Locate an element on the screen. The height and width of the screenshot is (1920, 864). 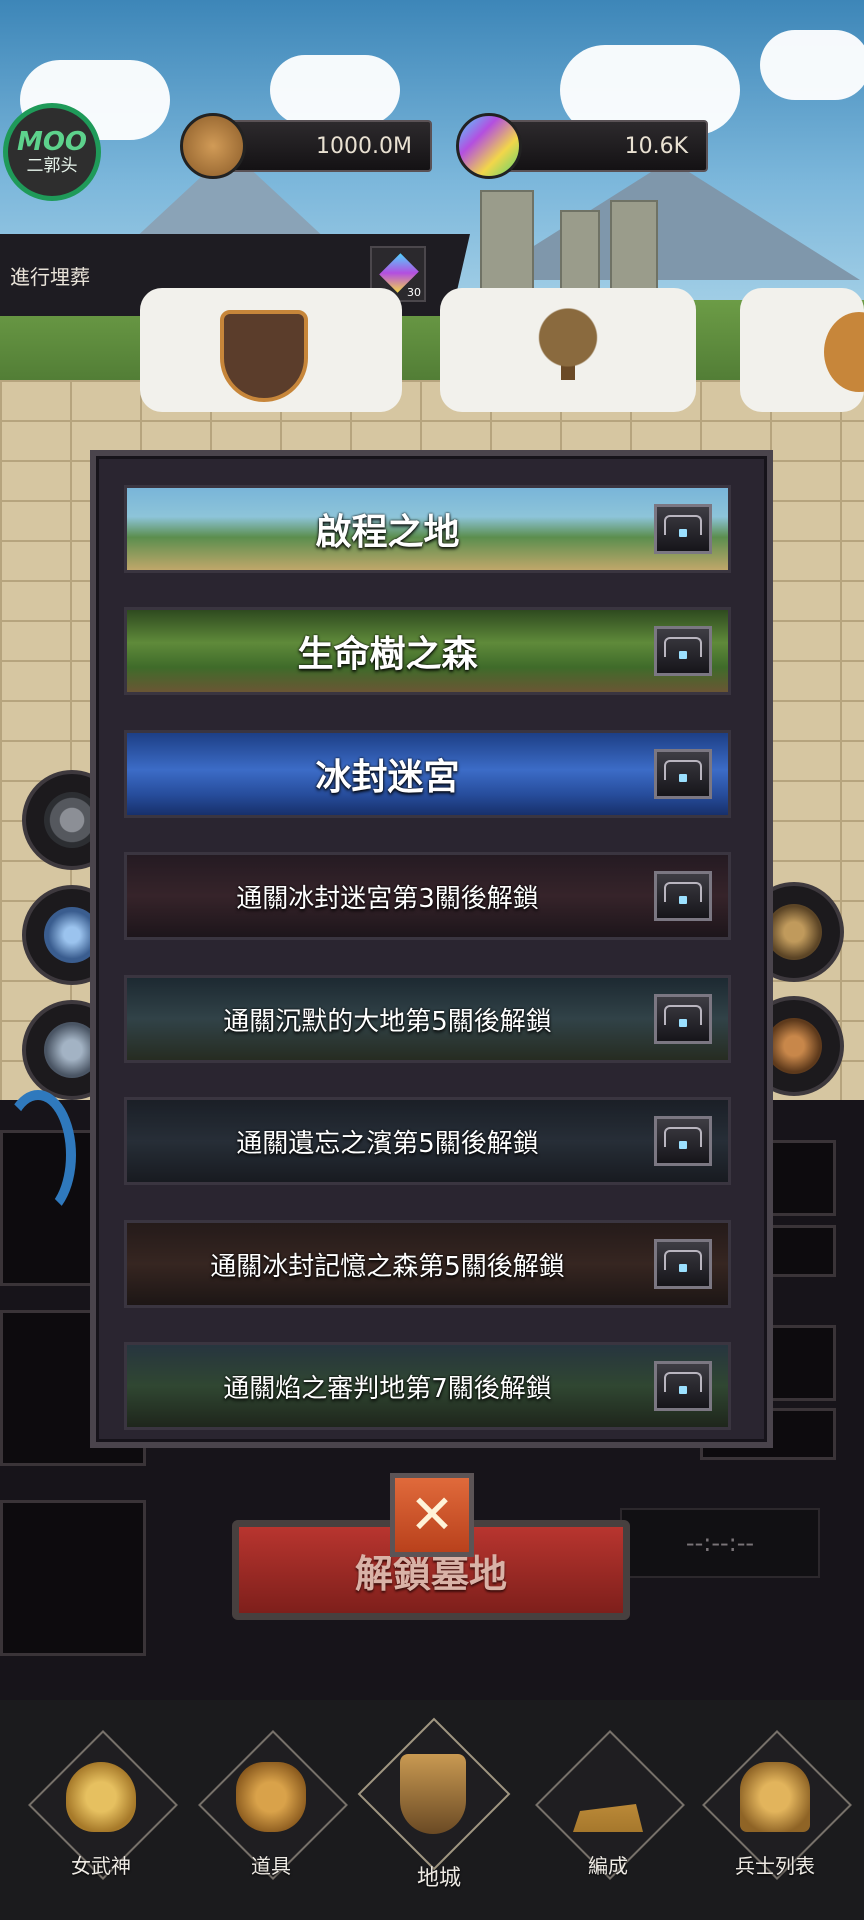
stage-unlock-hint: 通關冰封迷宮第3關後解鎖 is located at coordinates (387, 898).